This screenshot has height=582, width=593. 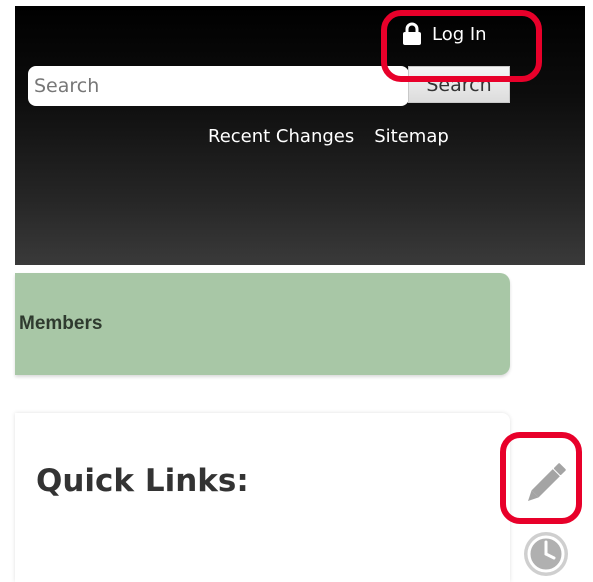 What do you see at coordinates (262, 324) in the screenshot?
I see `members-banner: Members` at bounding box center [262, 324].